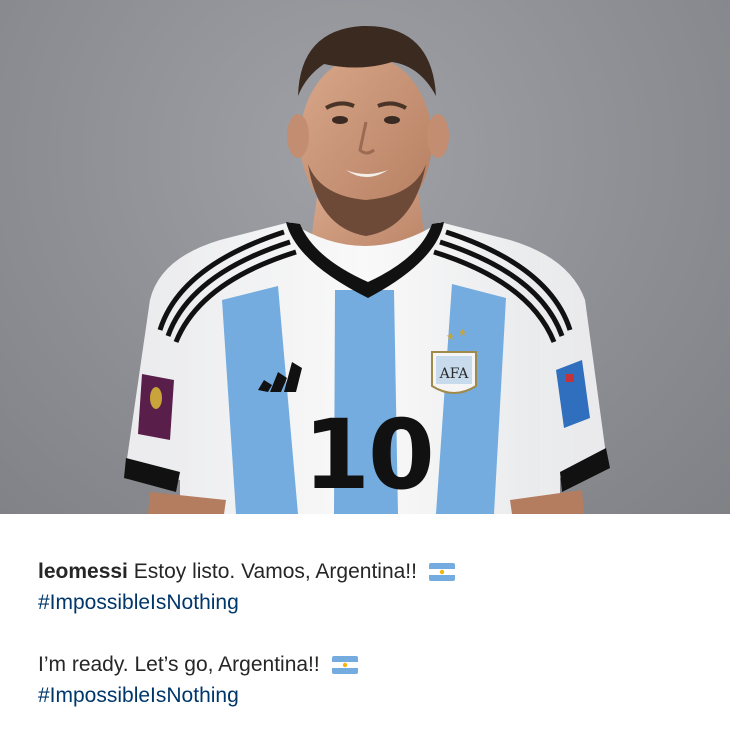  Describe the element at coordinates (454, 374) in the screenshot. I see `svg-text: AFA` at that location.